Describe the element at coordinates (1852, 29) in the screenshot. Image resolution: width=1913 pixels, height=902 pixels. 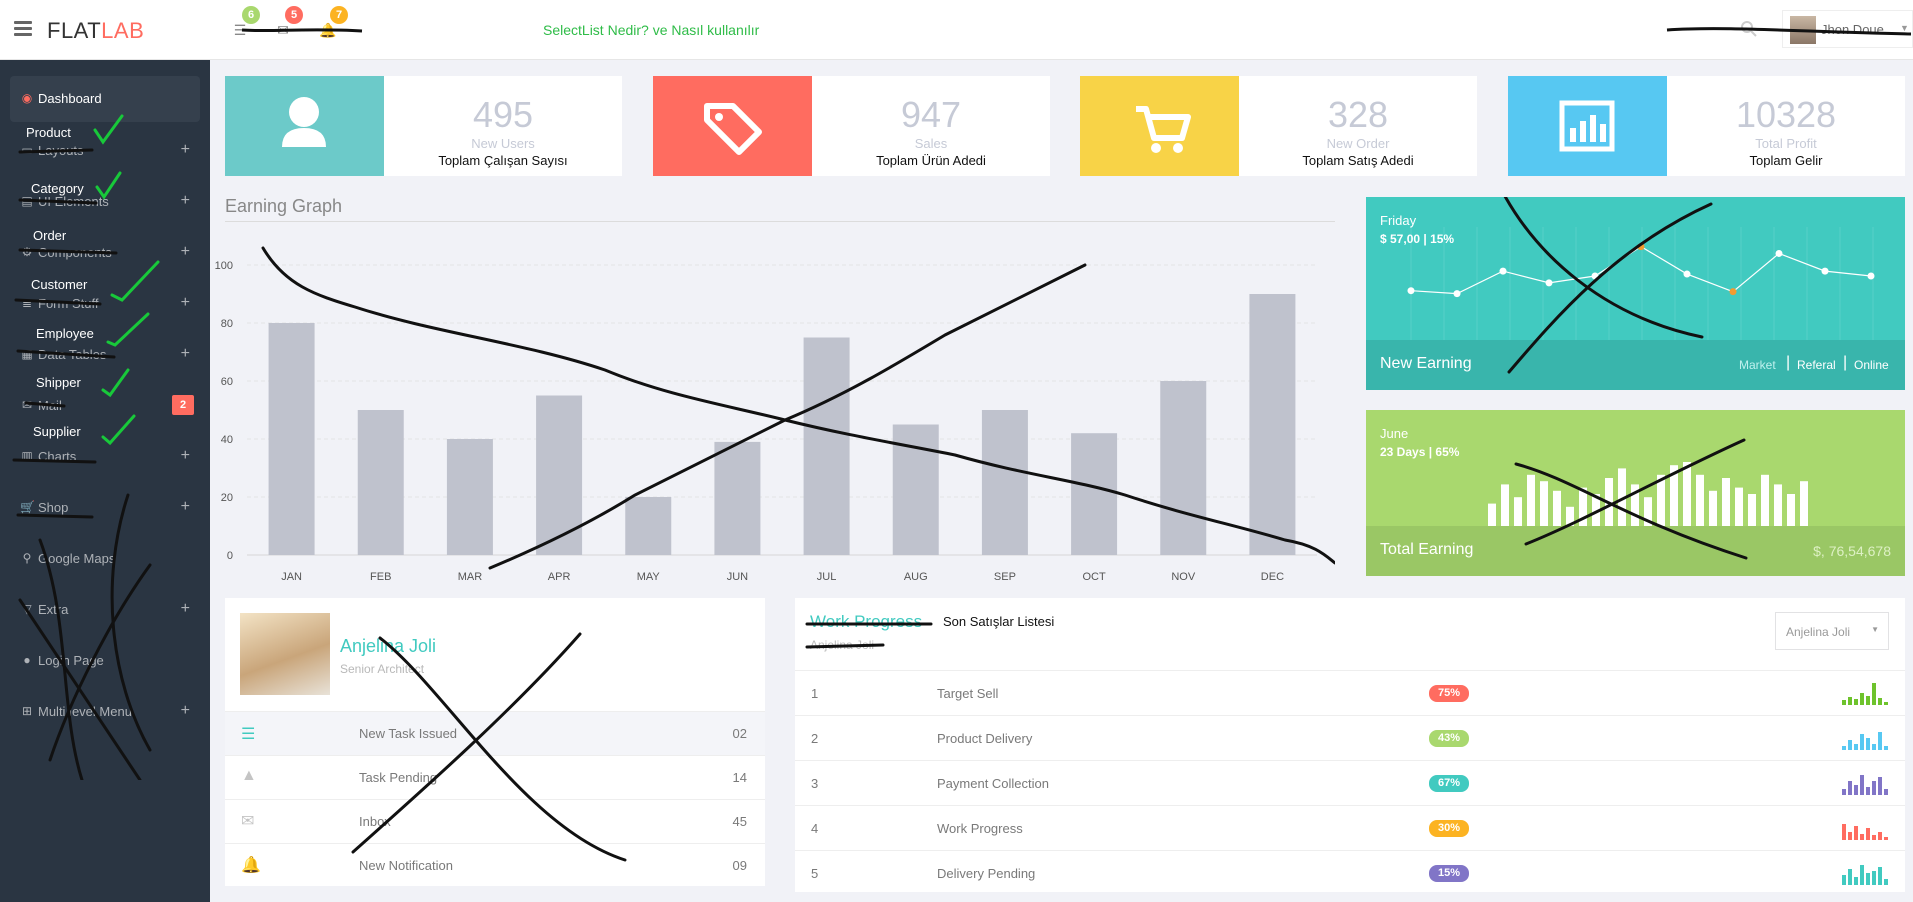
I see `user-name: Jhon Doue` at that location.